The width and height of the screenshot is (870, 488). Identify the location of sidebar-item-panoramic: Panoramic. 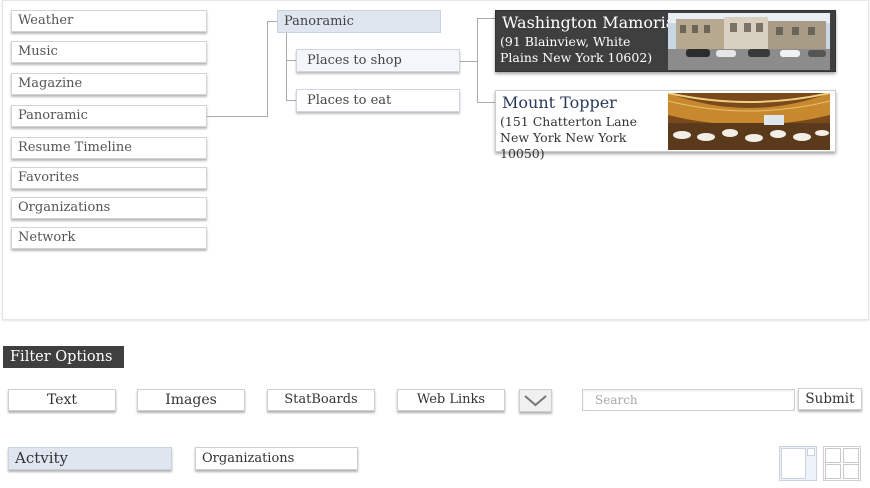
(109, 116).